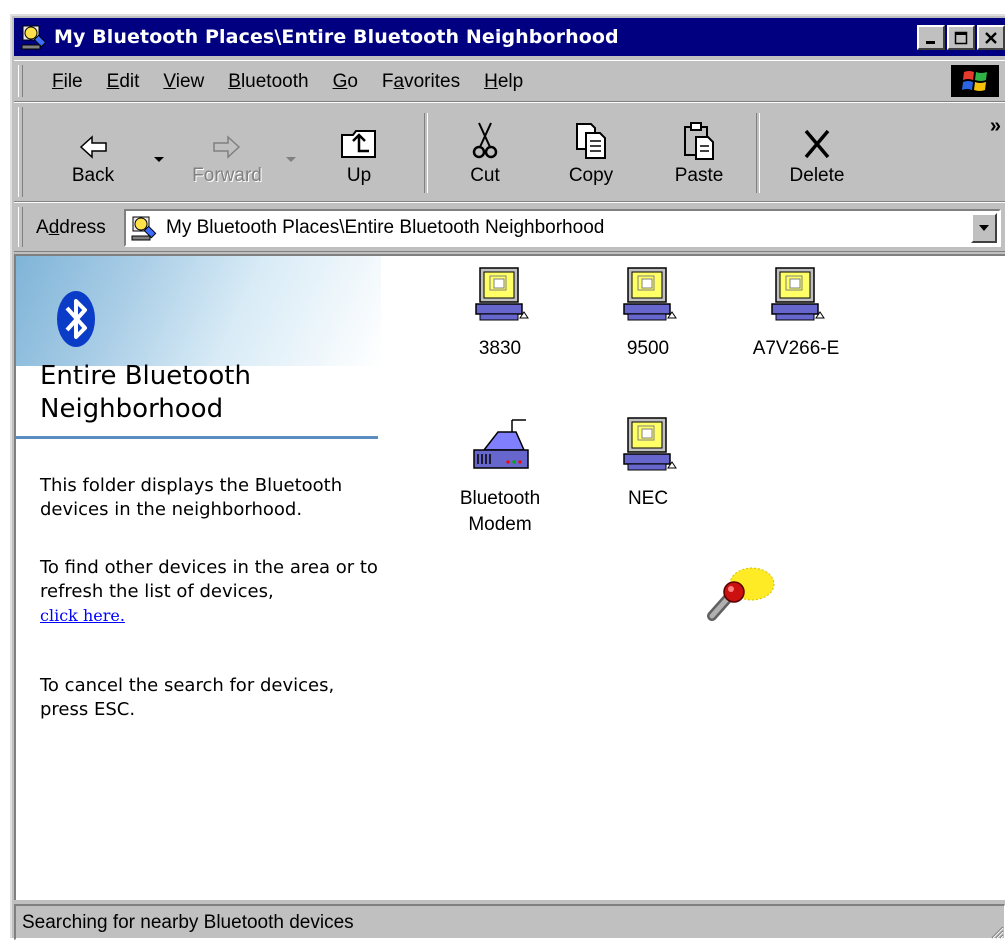 The width and height of the screenshot is (1005, 940). I want to click on window-controls, so click(960, 37).